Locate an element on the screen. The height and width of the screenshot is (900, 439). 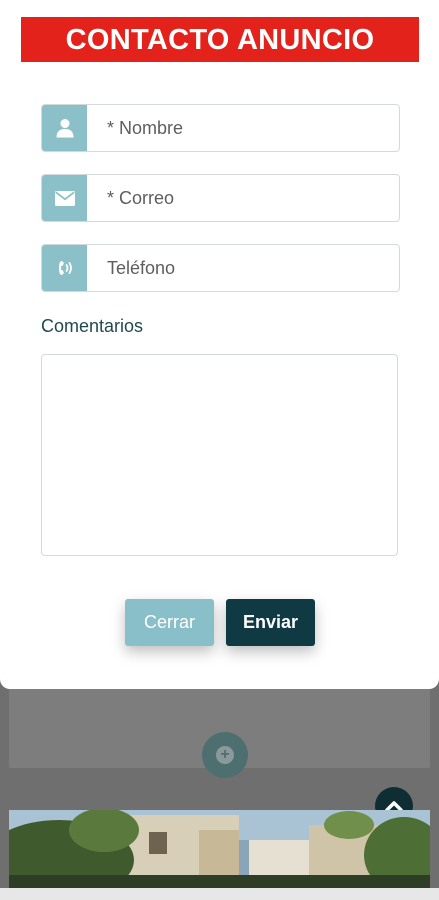
add-button: + is located at coordinates (225, 755).